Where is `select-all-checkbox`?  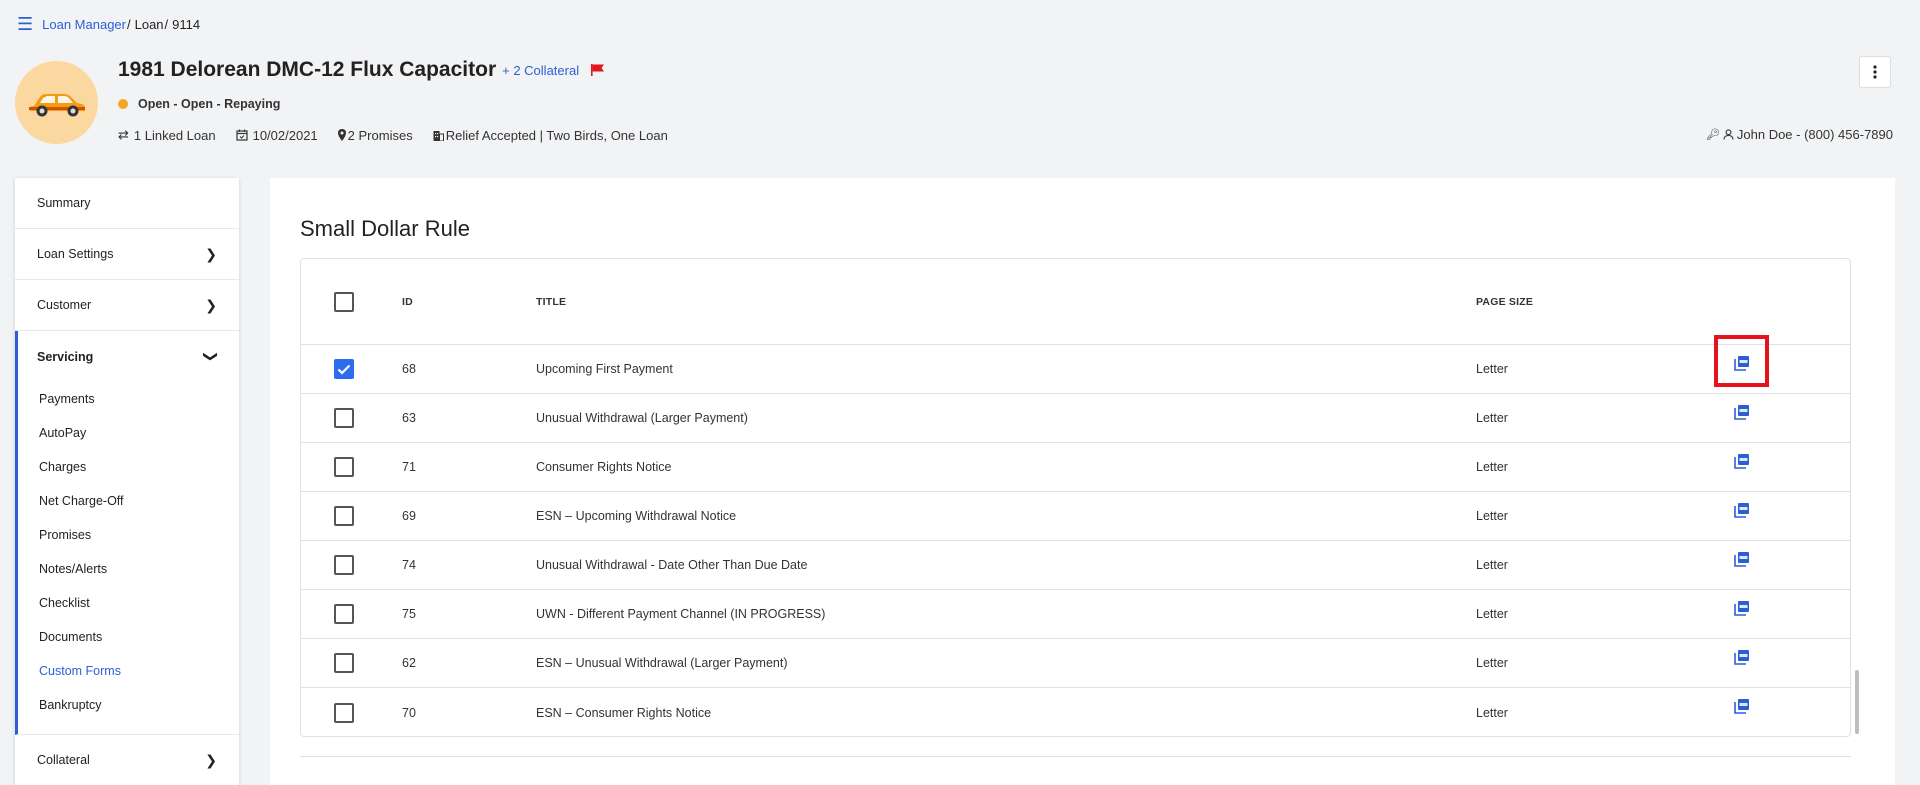
select-all-checkbox is located at coordinates (344, 301).